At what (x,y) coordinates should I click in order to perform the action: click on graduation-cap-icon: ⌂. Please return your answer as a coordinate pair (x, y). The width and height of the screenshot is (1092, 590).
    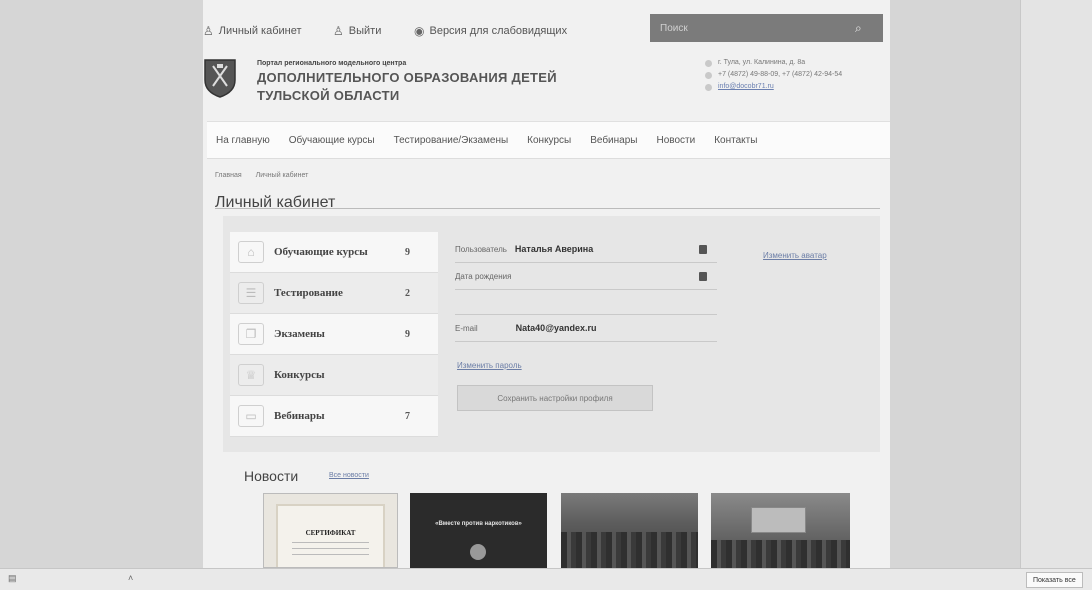
    Looking at the image, I should click on (251, 252).